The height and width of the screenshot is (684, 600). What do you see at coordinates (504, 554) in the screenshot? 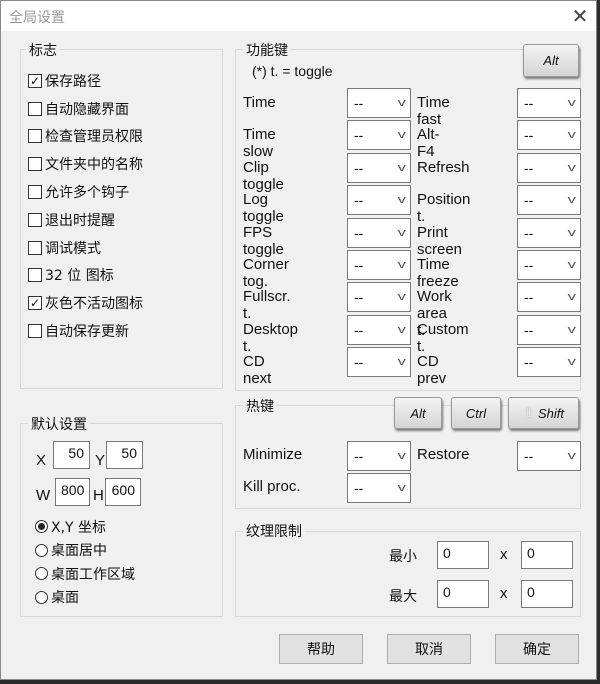
I see `min-x-label: x` at bounding box center [504, 554].